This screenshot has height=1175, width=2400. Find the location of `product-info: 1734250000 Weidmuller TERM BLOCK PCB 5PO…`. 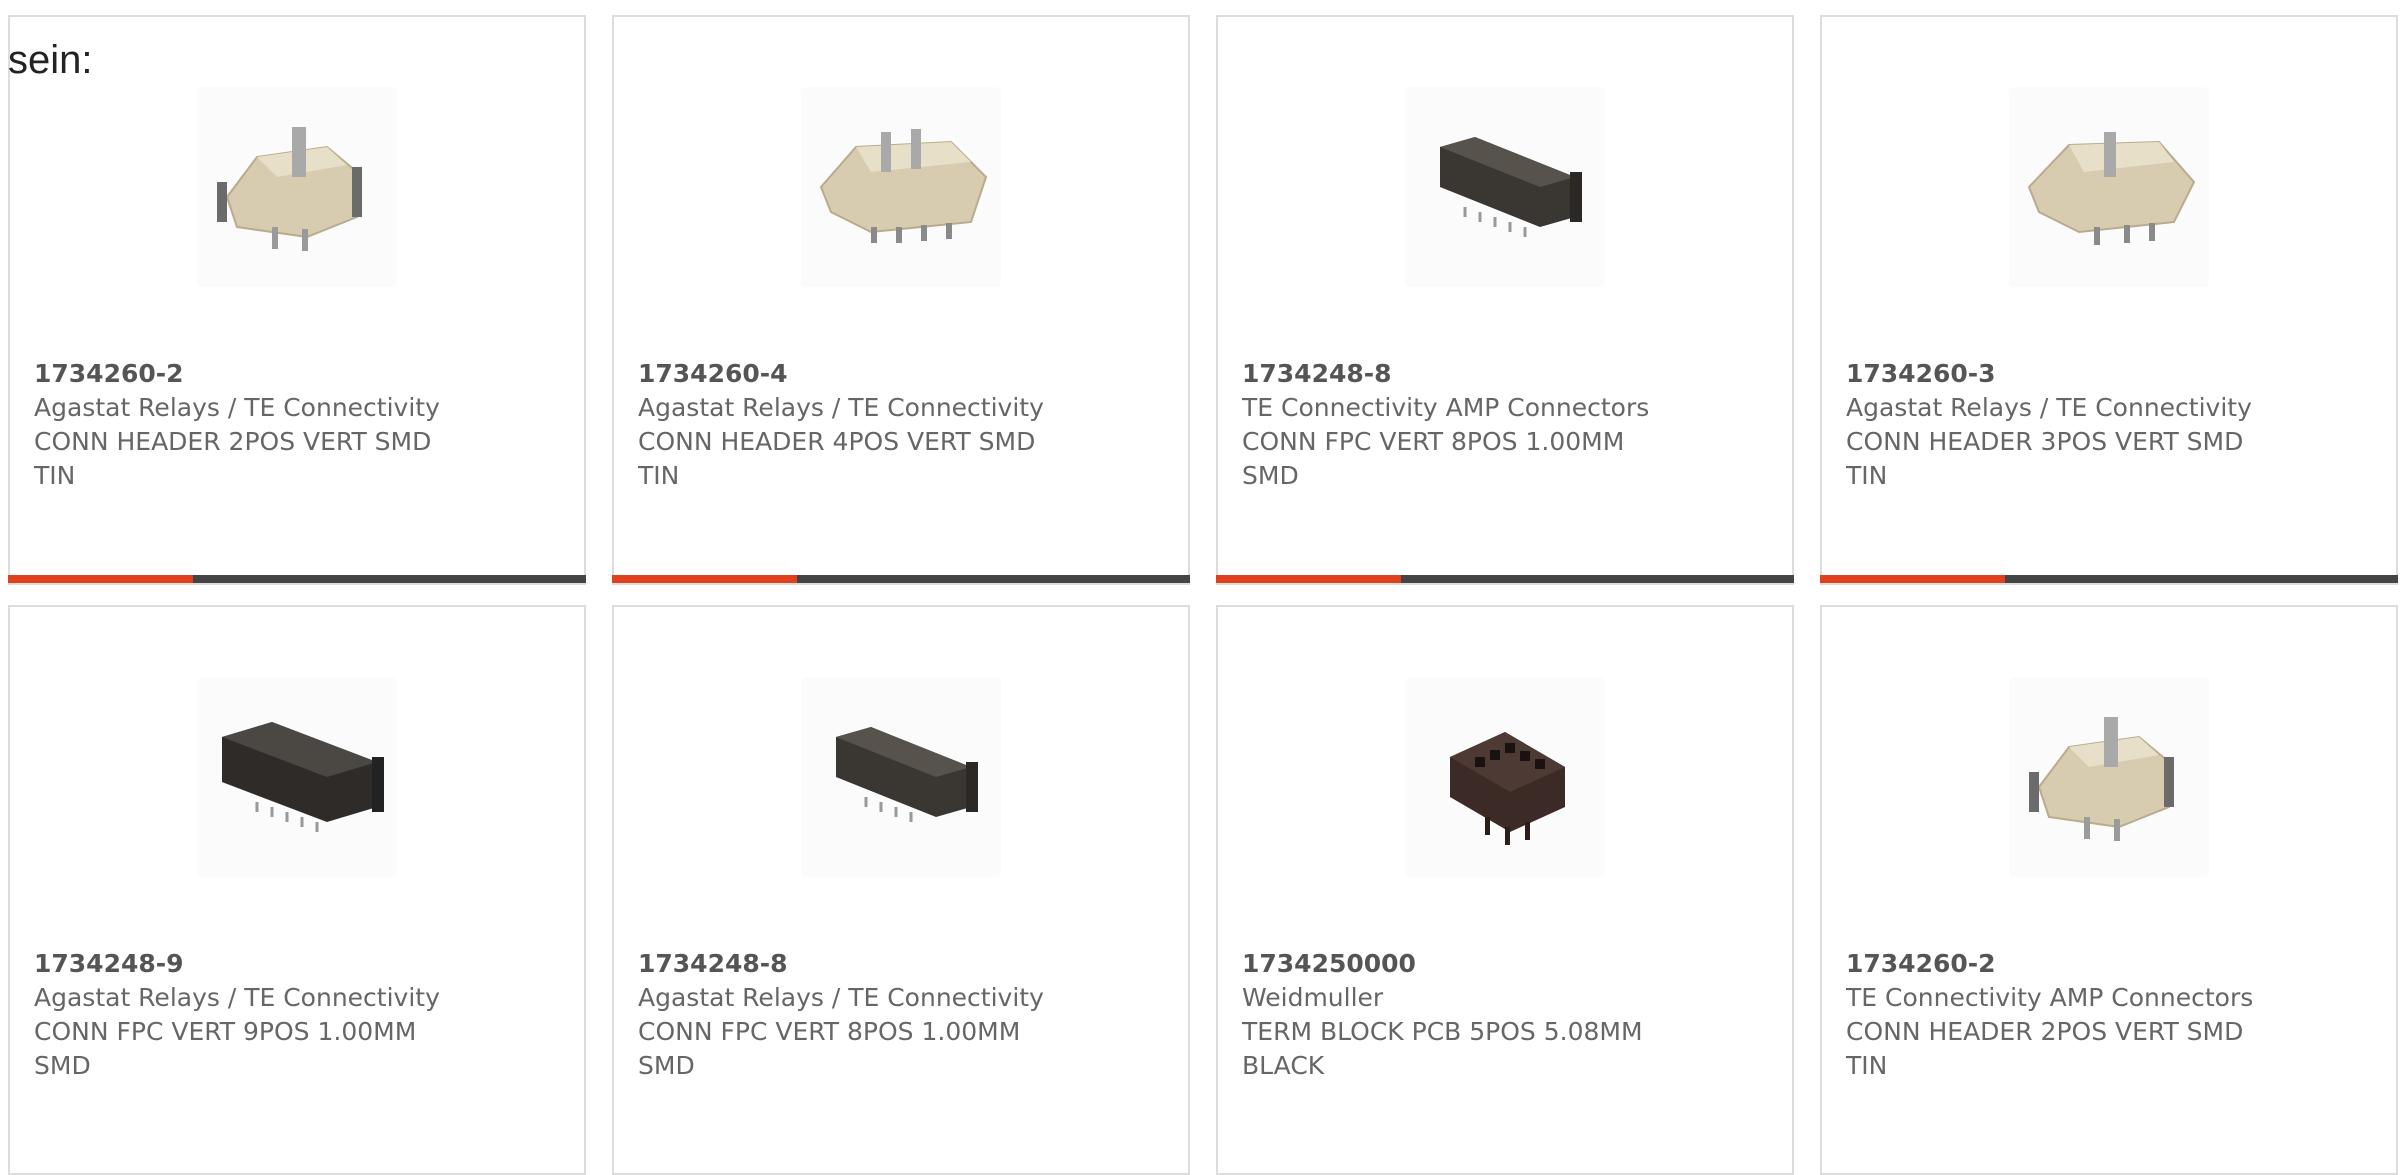

product-info: 1734250000 Weidmuller TERM BLOCK PCB 5PO… is located at coordinates (1502, 1015).